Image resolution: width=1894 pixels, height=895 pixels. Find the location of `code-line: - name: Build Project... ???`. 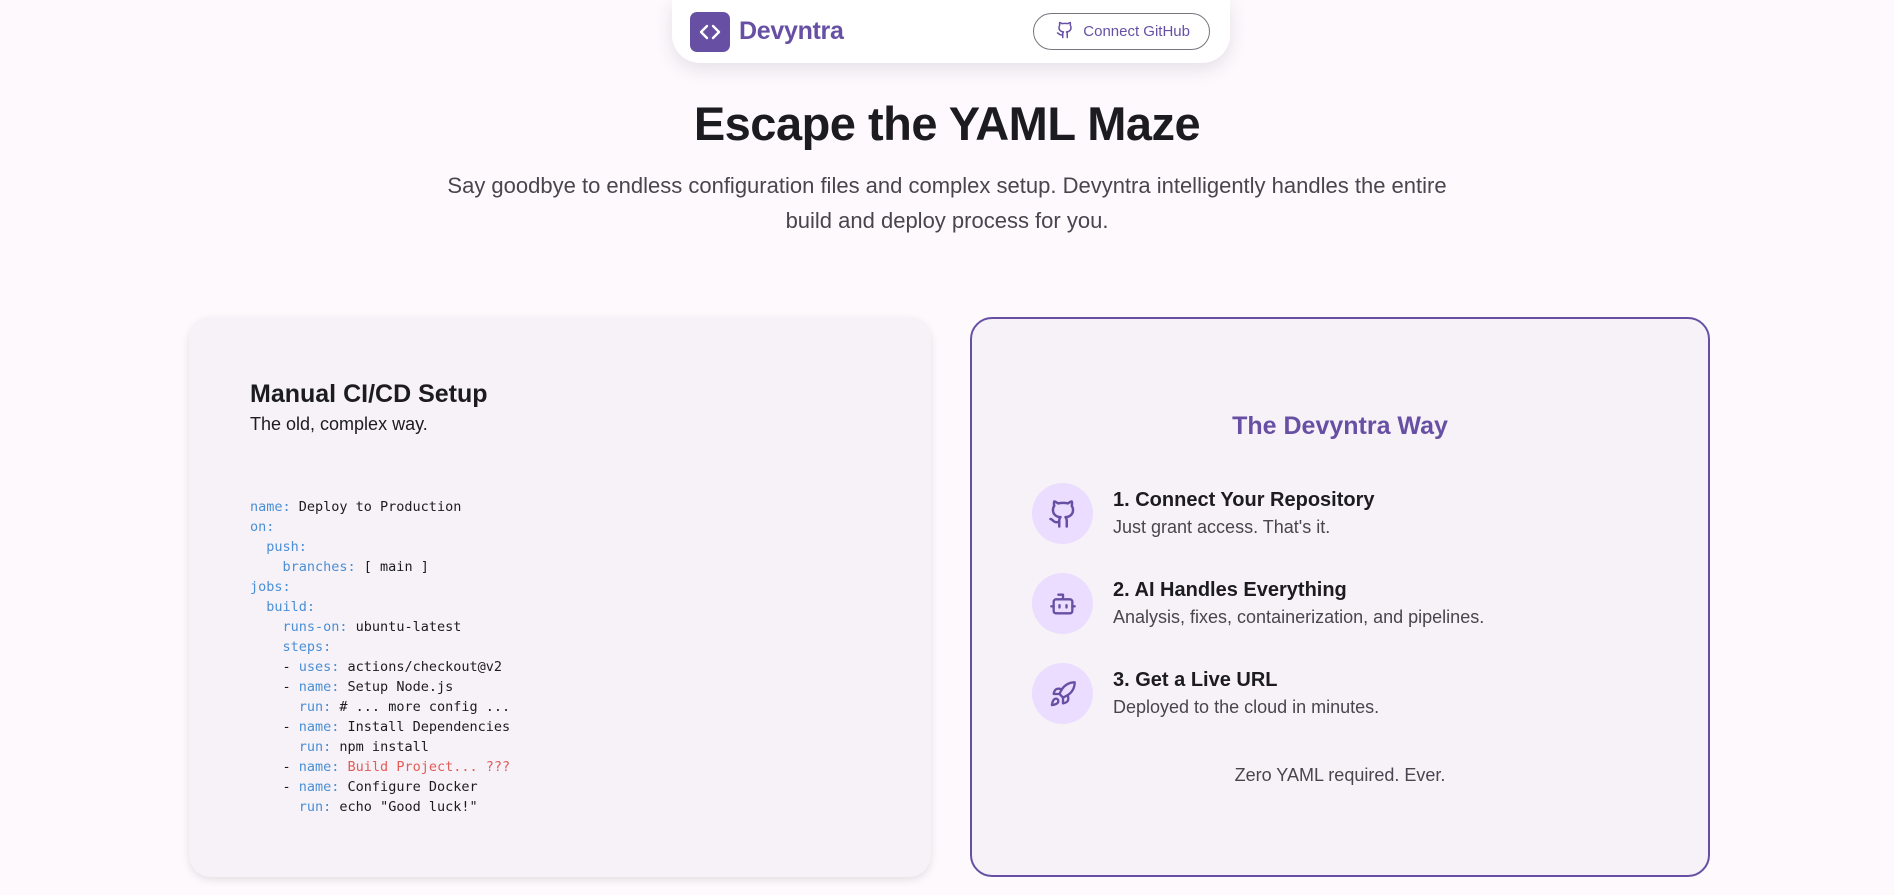

code-line: - name: Build Project... ??? is located at coordinates (380, 767).